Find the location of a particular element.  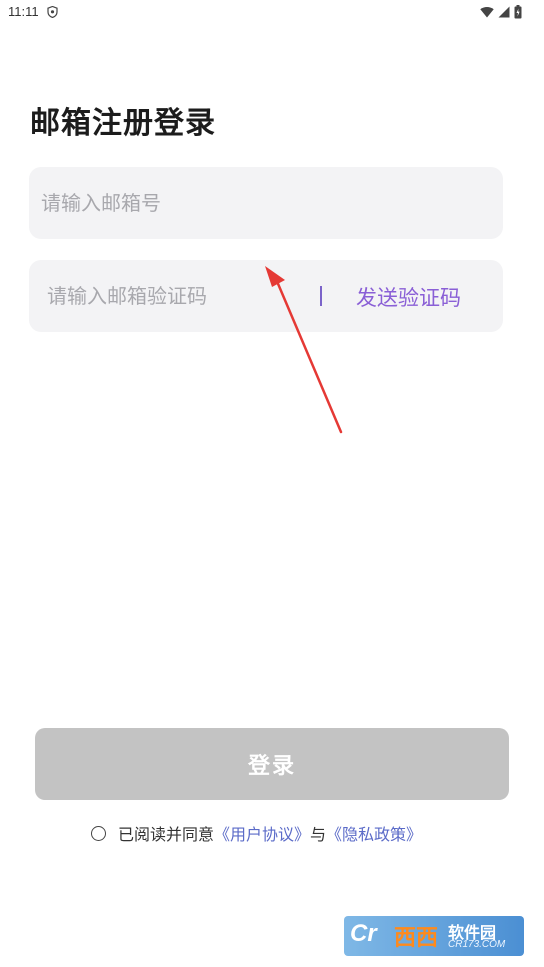

watermark-cr: Cr is located at coordinates (363, 933).